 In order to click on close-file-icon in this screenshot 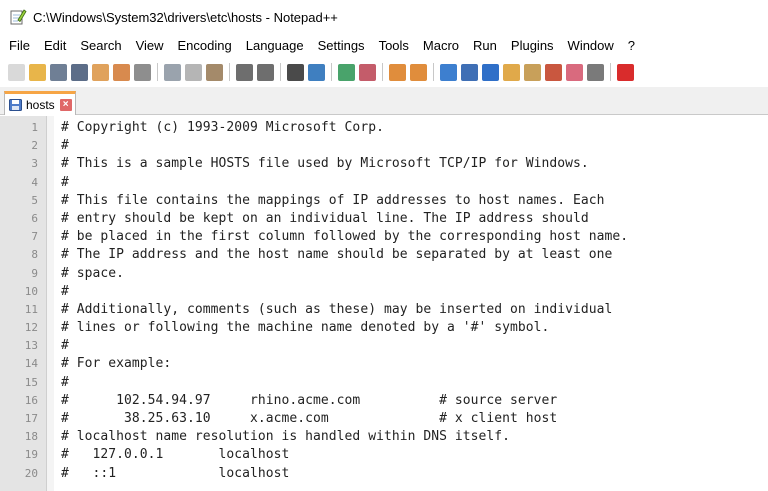, I will do `click(100, 72)`.